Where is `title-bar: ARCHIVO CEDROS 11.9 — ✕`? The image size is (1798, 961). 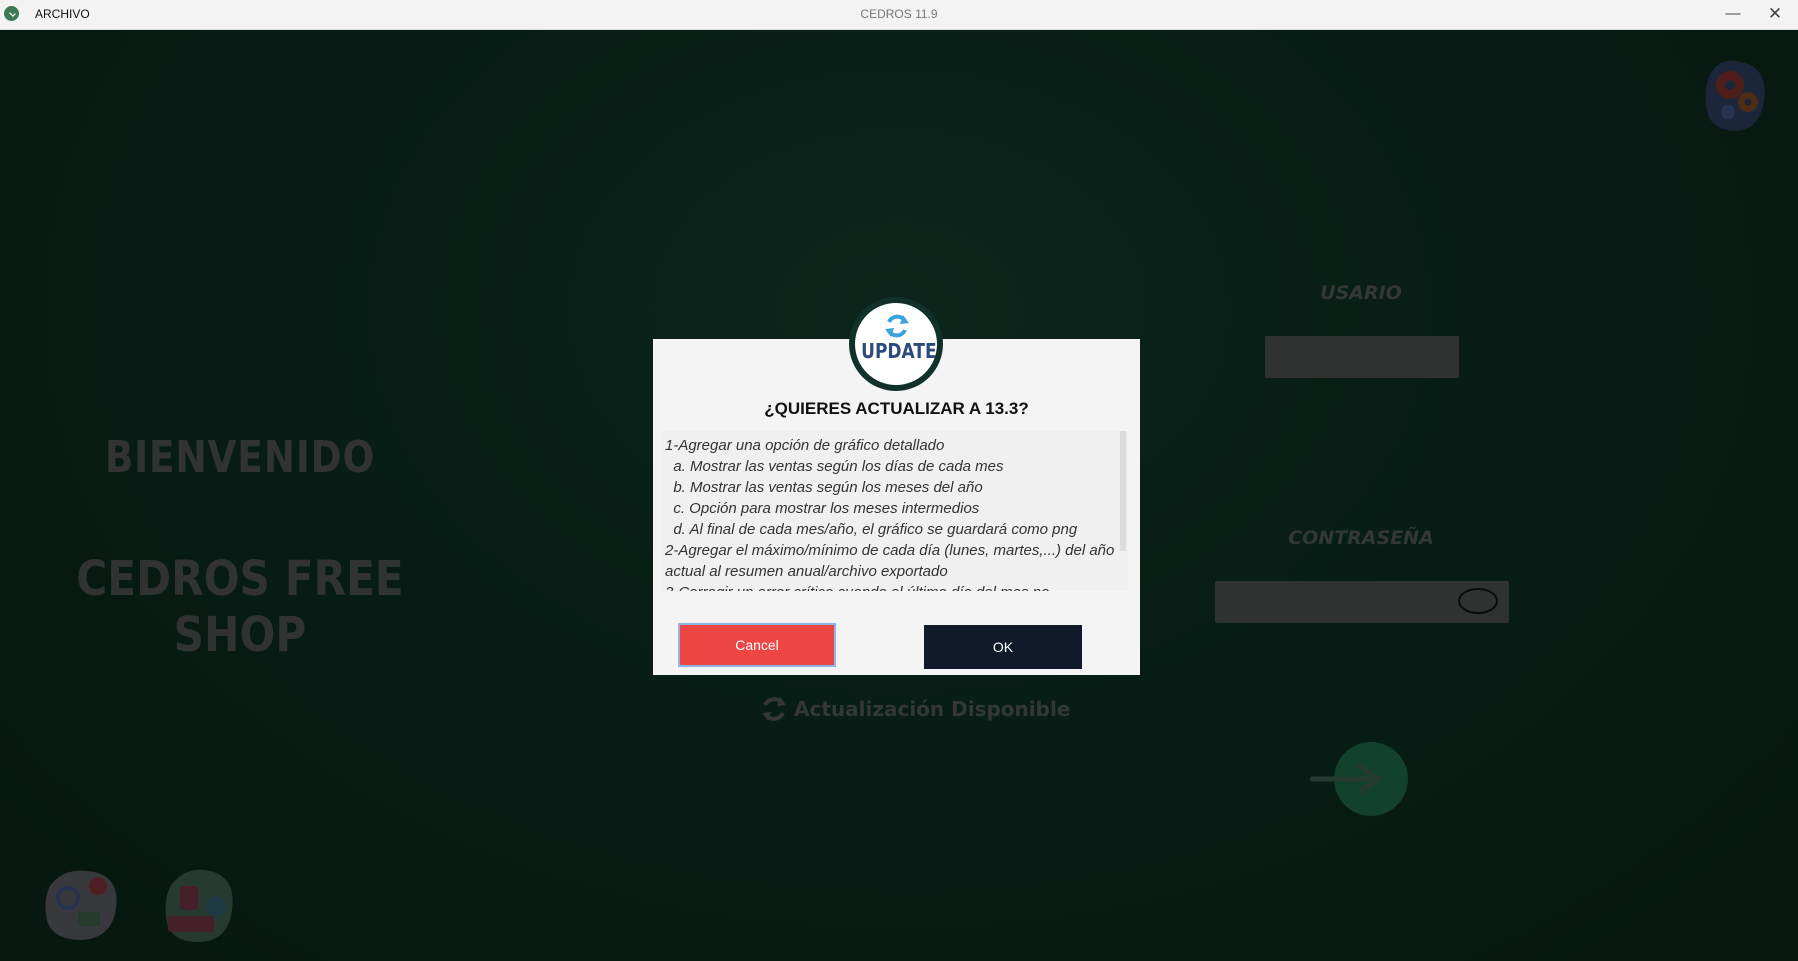
title-bar: ARCHIVO CEDROS 11.9 — ✕ is located at coordinates (899, 15).